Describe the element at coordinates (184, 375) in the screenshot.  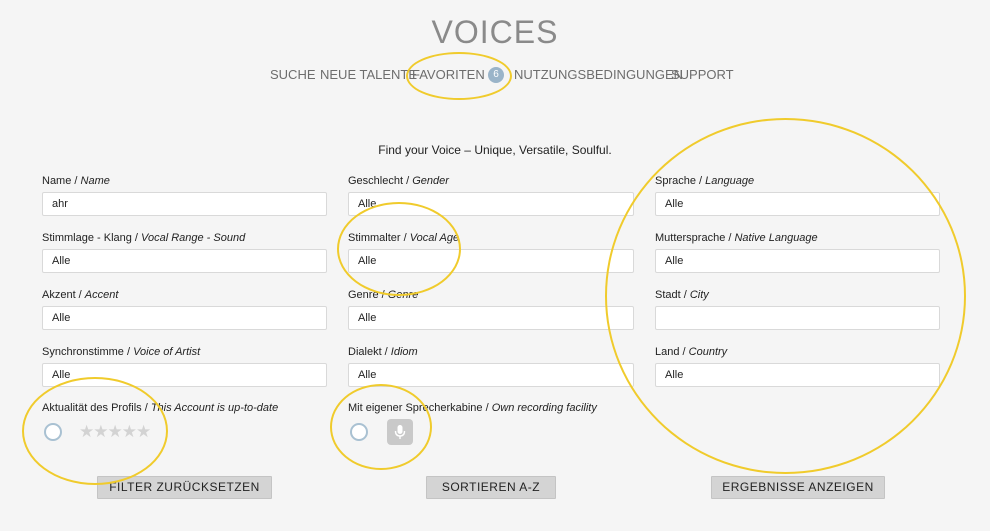
I see `voice-of-artist-select: Alle` at that location.